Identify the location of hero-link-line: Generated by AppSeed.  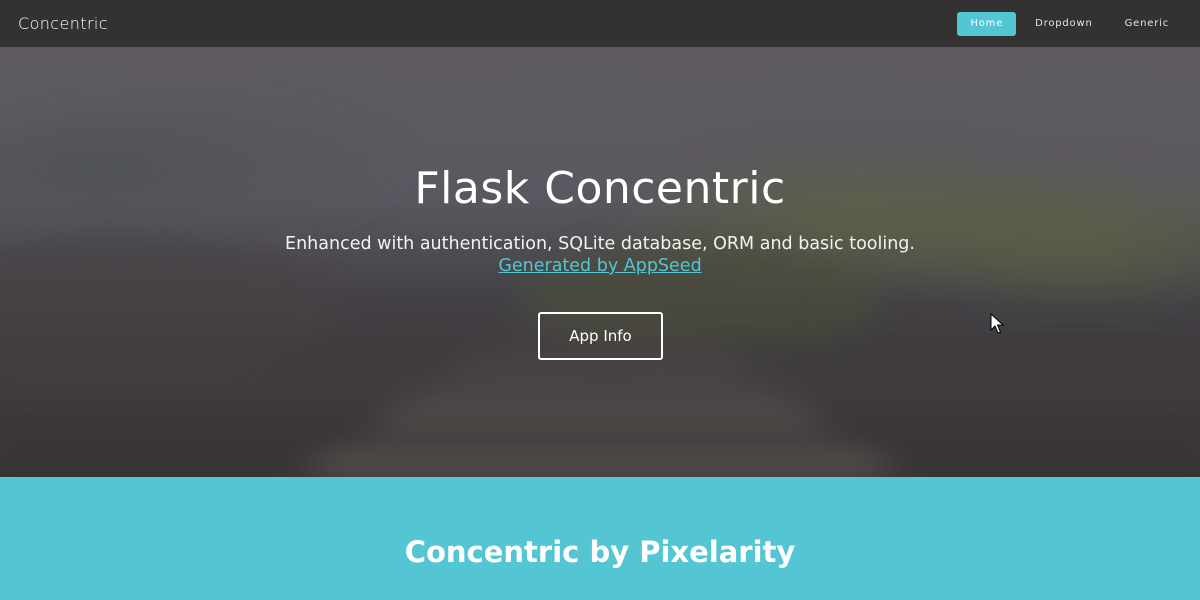
(600, 266).